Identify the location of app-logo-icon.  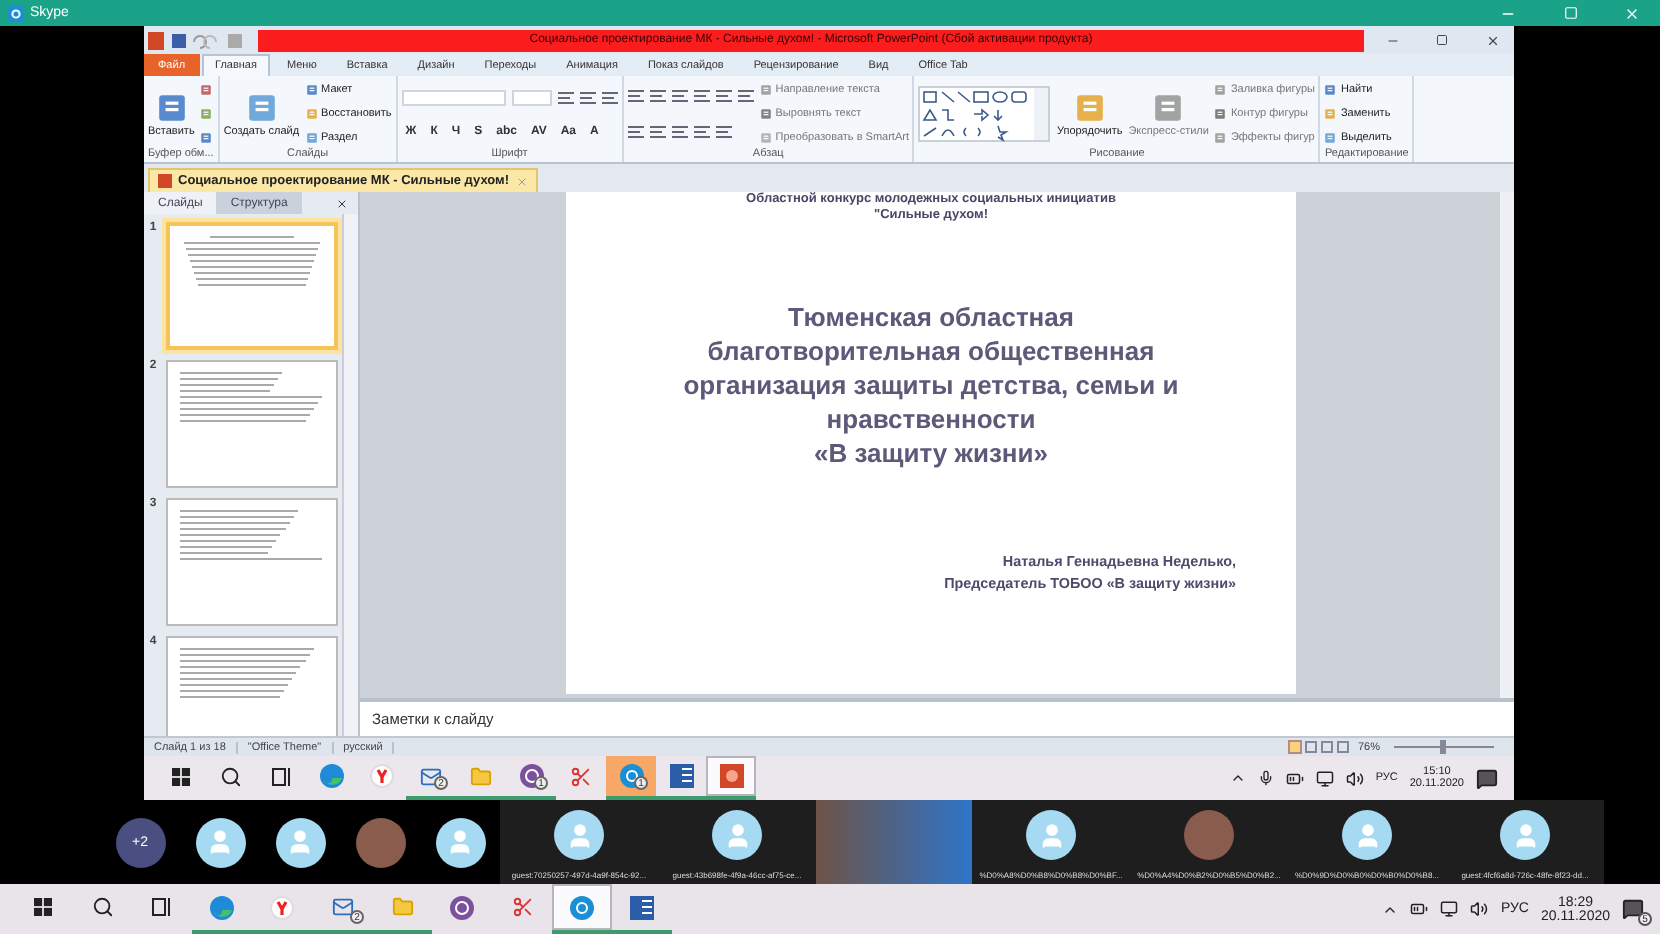
(16, 13).